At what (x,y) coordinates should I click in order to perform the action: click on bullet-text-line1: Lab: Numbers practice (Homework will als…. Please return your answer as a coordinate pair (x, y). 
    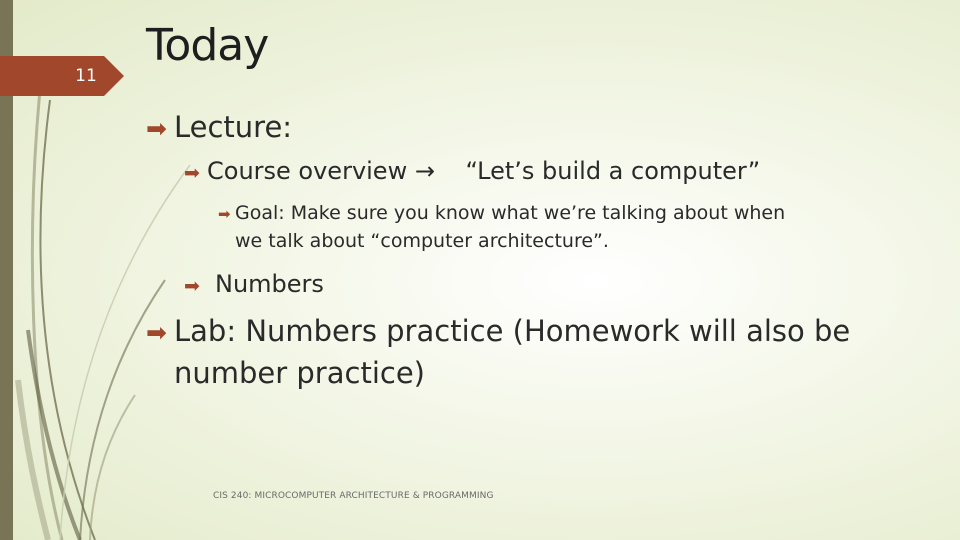
    Looking at the image, I should click on (512, 331).